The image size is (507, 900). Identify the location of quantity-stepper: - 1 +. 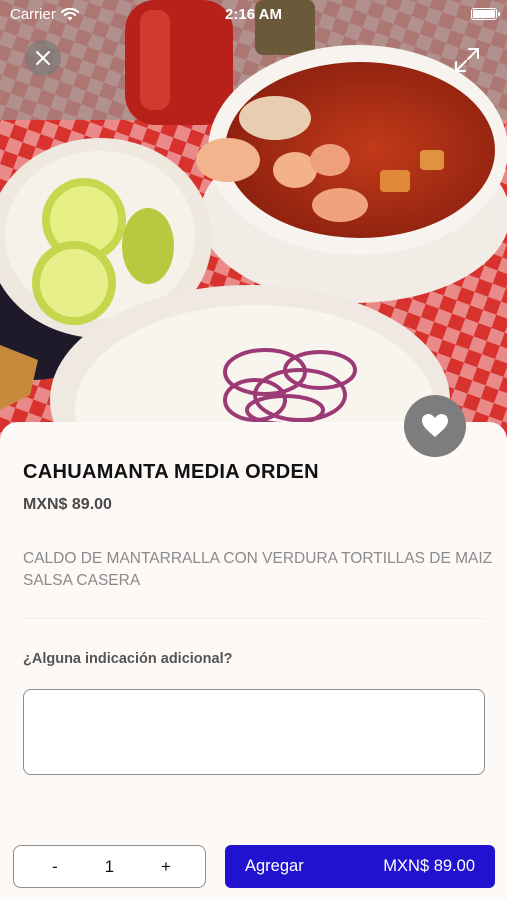
(109, 866).